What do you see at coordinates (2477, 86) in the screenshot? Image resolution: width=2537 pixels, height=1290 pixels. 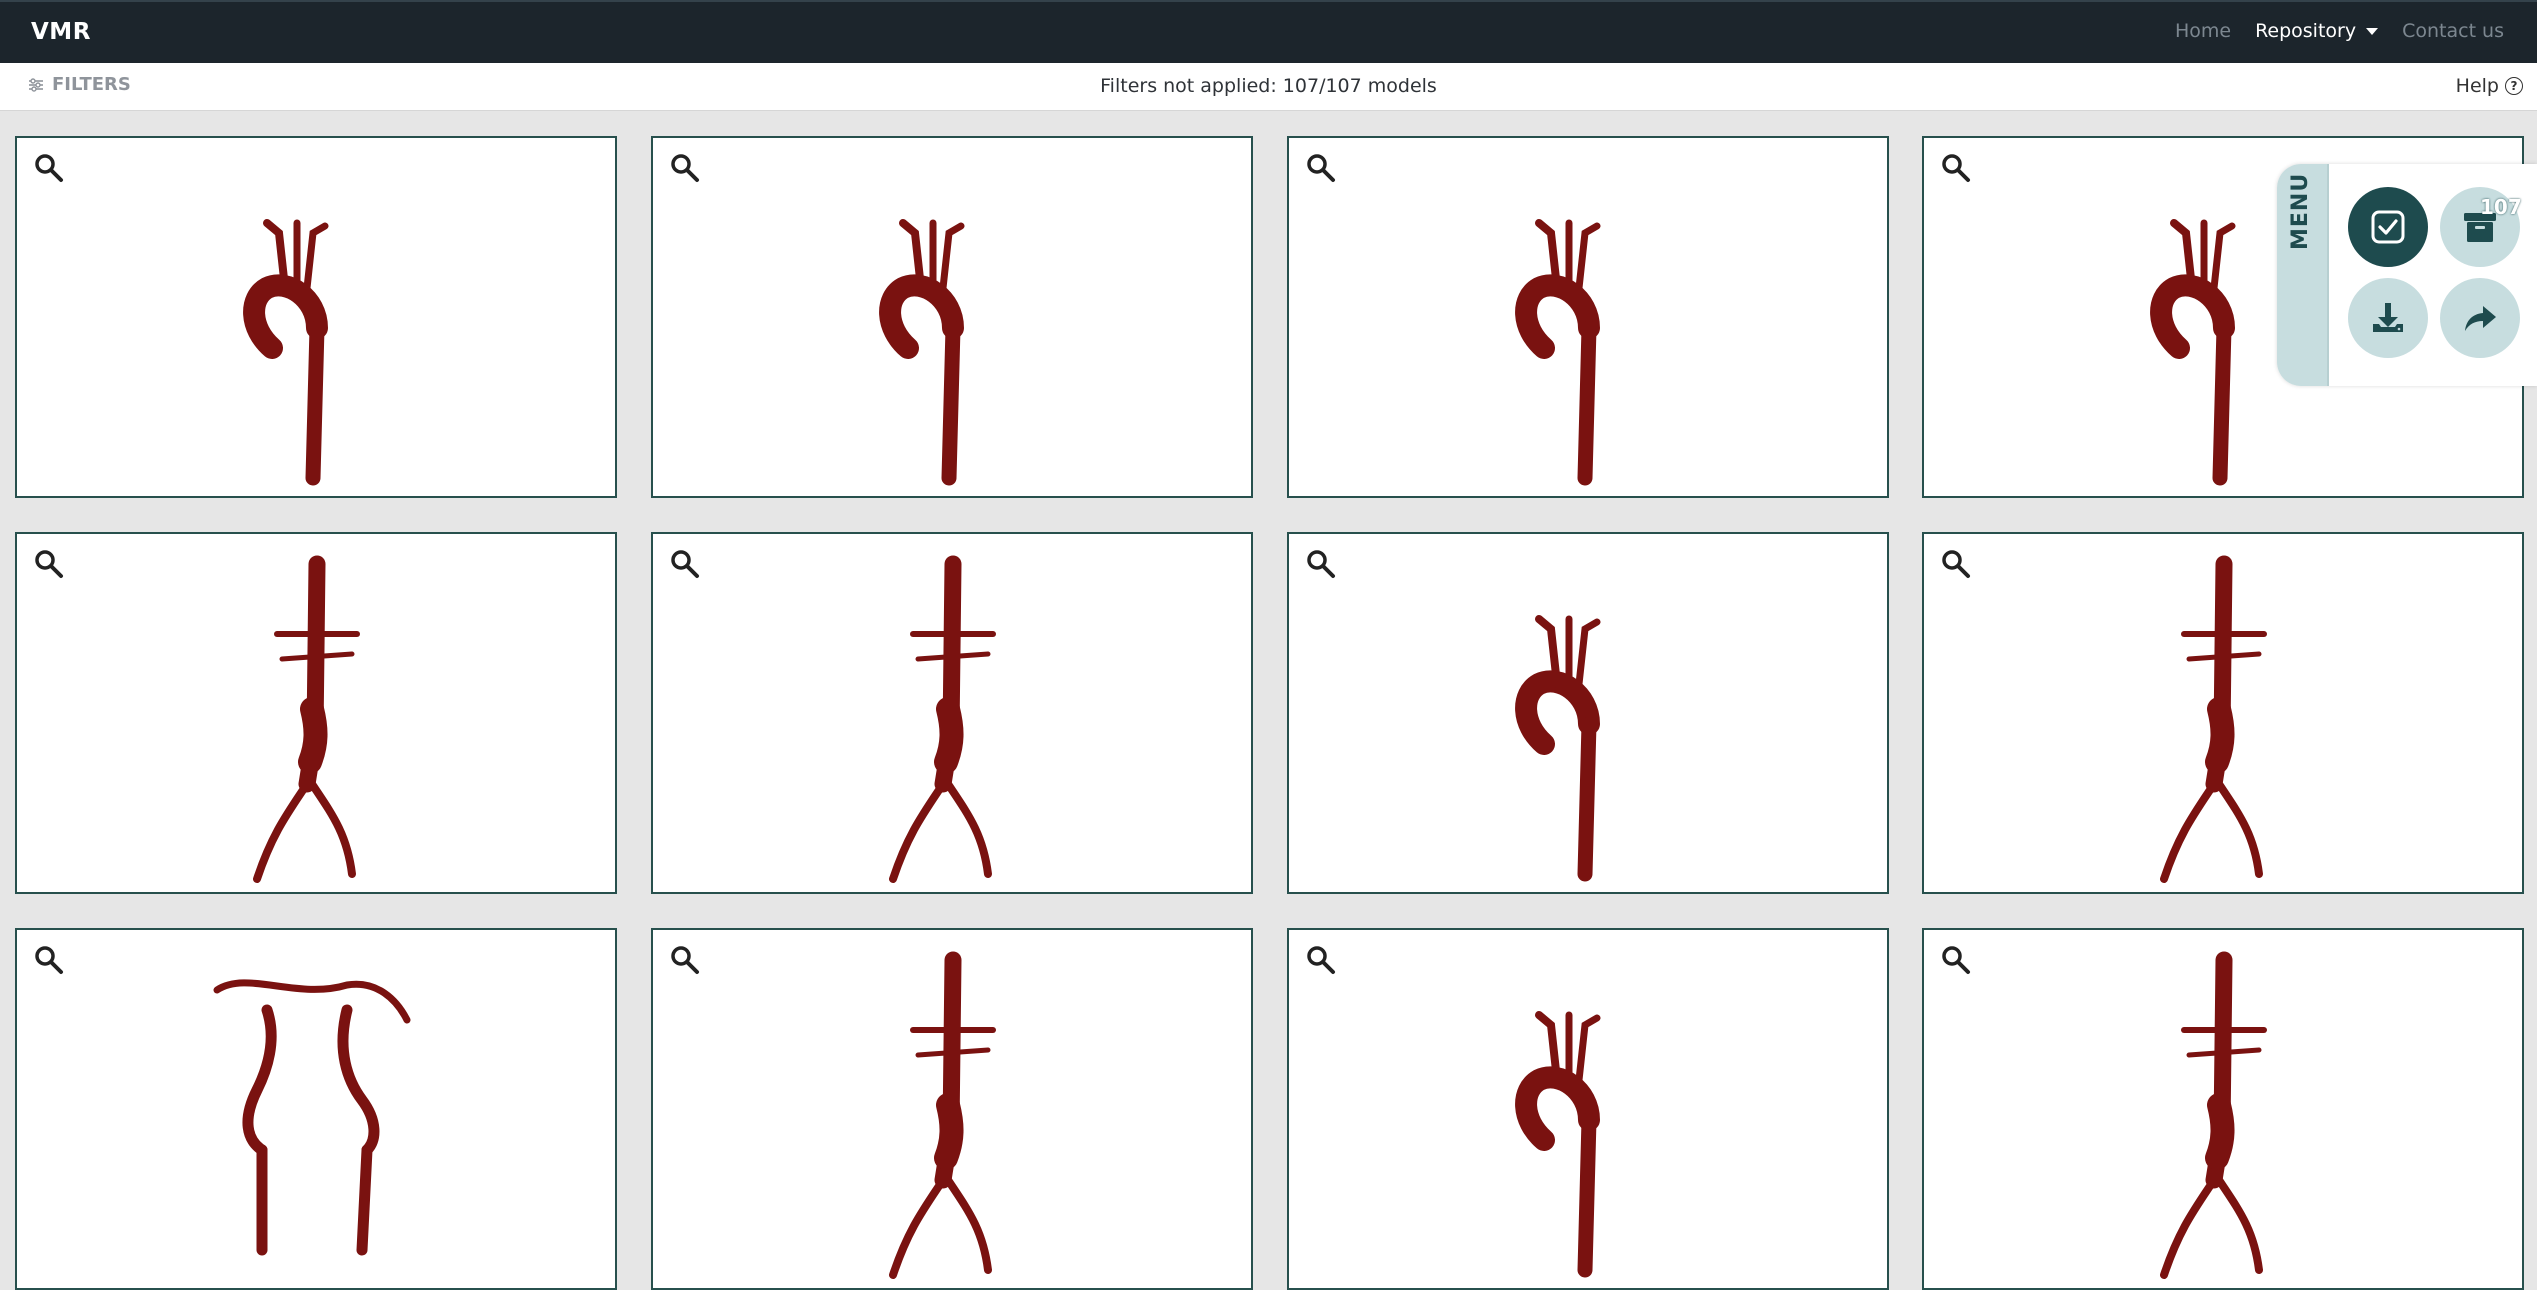 I see `help-label: Help` at bounding box center [2477, 86].